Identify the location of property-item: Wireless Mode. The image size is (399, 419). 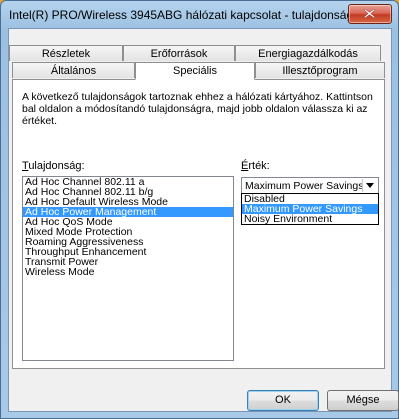
(128, 272).